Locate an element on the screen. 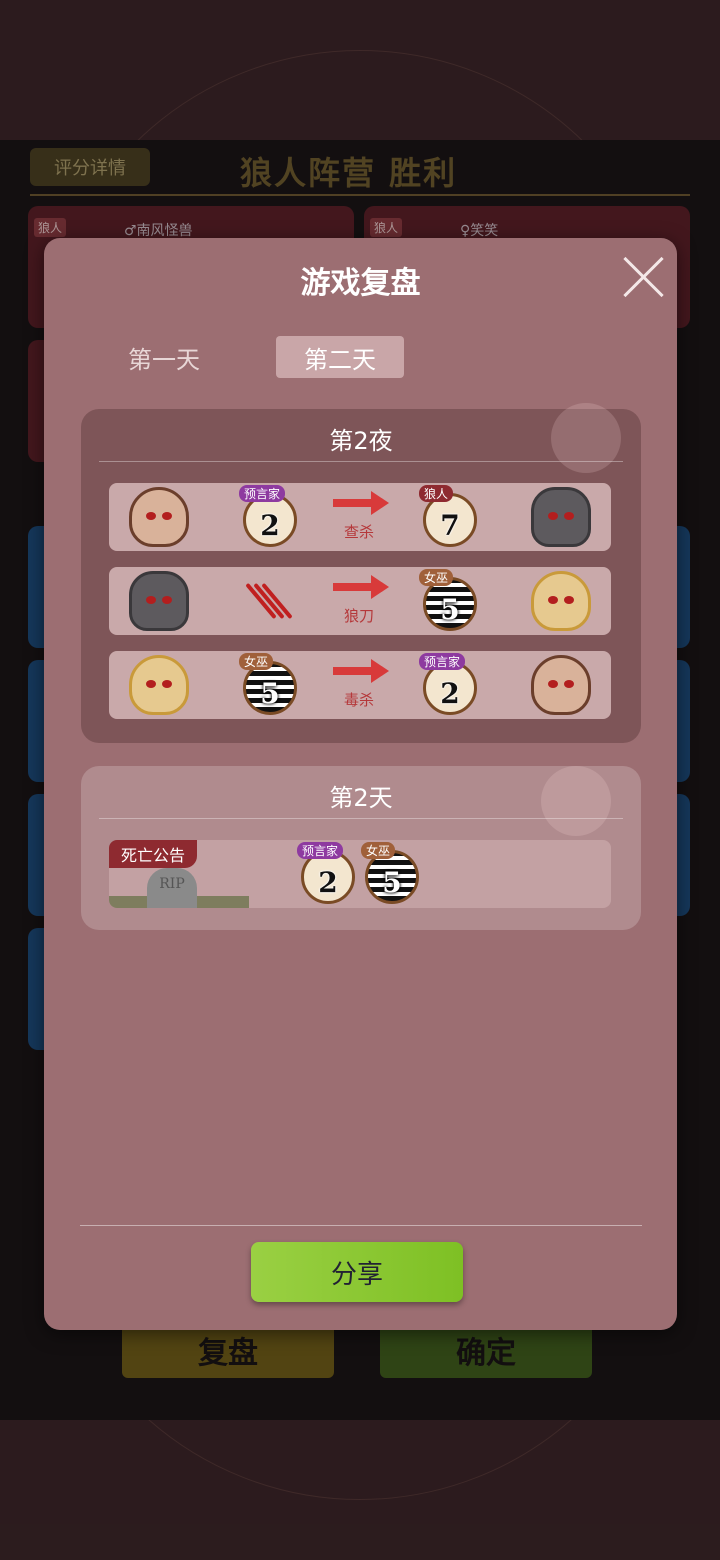 Image resolution: width=720 pixels, height=1560 pixels. tab-day-1: 第一天 is located at coordinates (164, 357).